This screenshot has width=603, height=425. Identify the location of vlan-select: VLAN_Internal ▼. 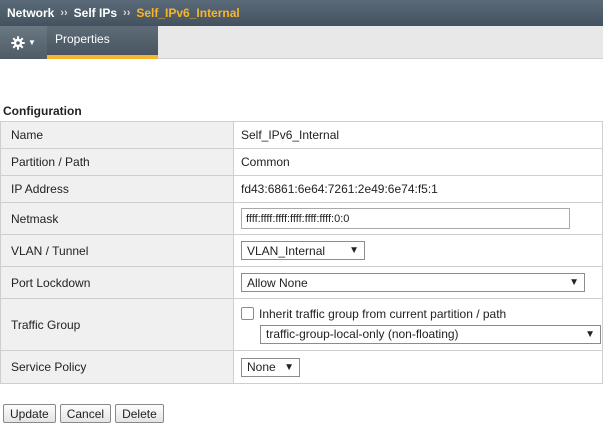
(303, 250).